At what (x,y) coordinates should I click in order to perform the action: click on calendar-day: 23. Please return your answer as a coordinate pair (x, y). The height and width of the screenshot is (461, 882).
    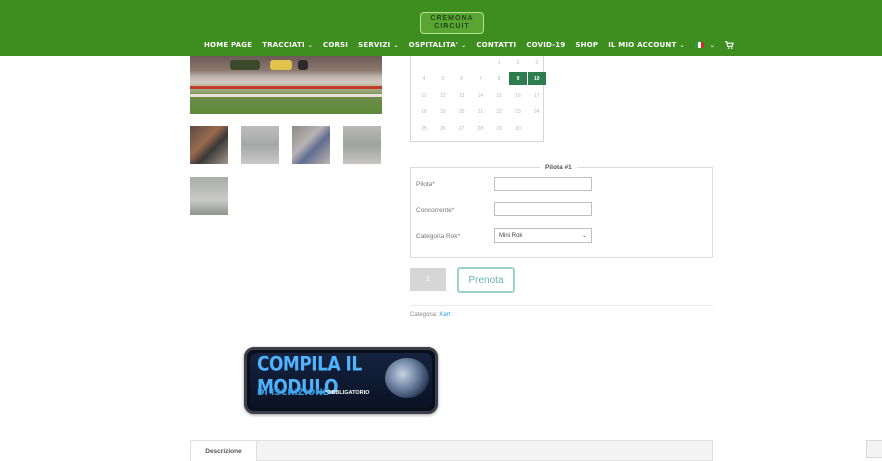
    Looking at the image, I should click on (518, 111).